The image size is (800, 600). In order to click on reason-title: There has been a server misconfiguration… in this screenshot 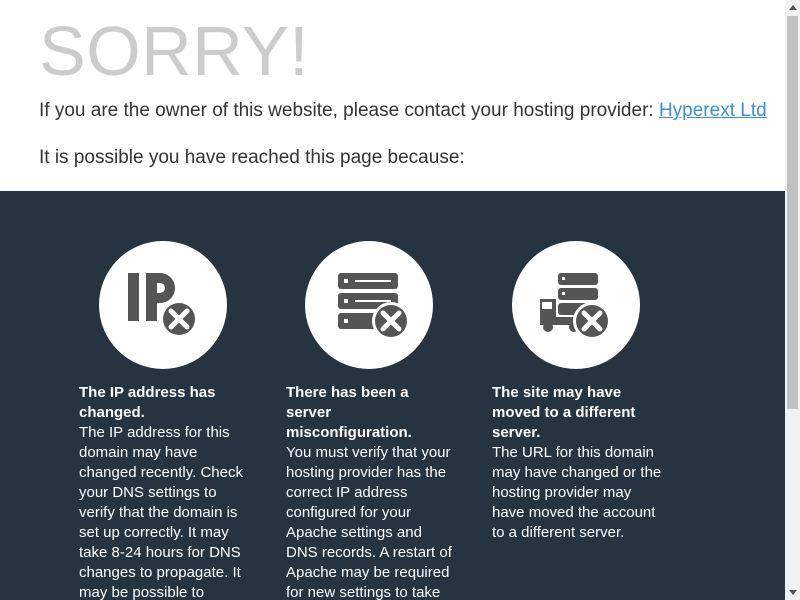, I will do `click(349, 412)`.